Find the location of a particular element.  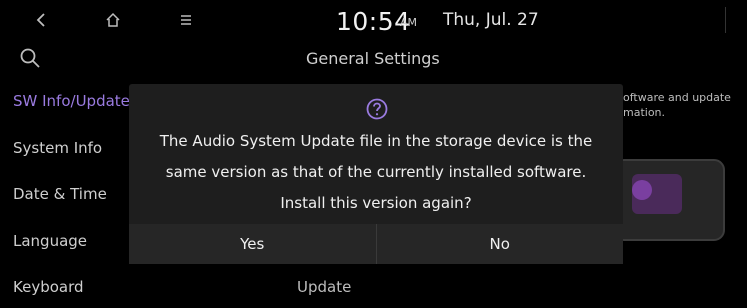

no-button: No is located at coordinates (499, 244).